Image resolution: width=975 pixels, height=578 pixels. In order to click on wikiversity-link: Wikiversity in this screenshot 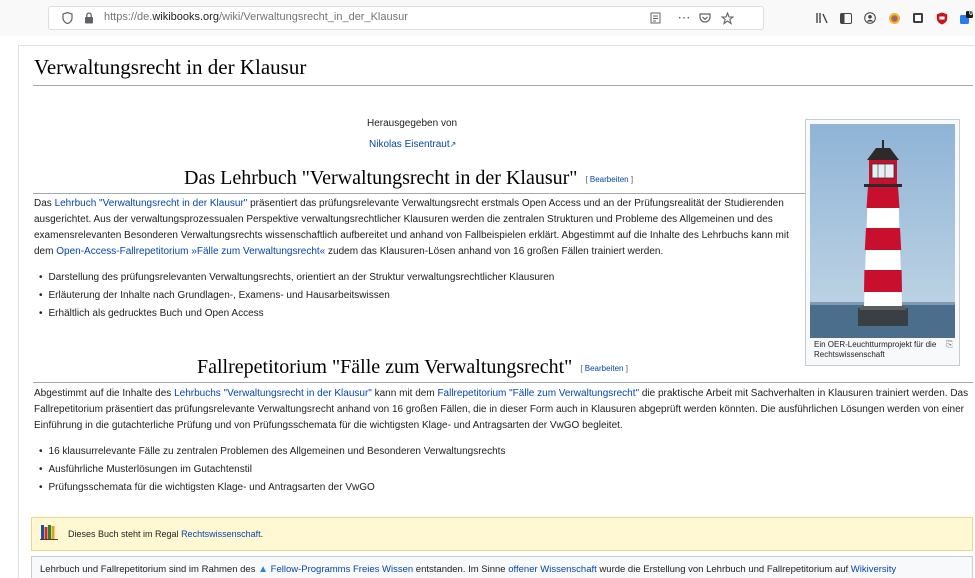, I will do `click(873, 569)`.